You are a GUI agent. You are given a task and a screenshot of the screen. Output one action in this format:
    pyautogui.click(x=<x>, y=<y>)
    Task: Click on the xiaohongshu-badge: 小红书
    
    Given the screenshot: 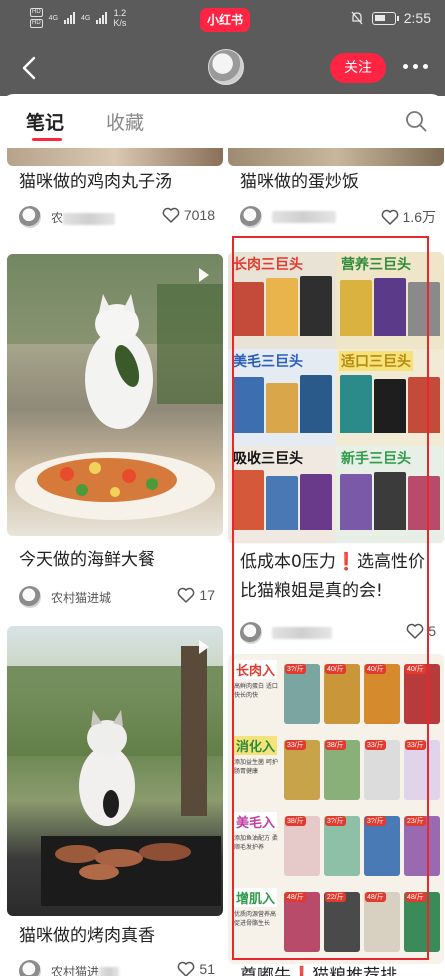 What is the action you would take?
    pyautogui.click(x=225, y=20)
    